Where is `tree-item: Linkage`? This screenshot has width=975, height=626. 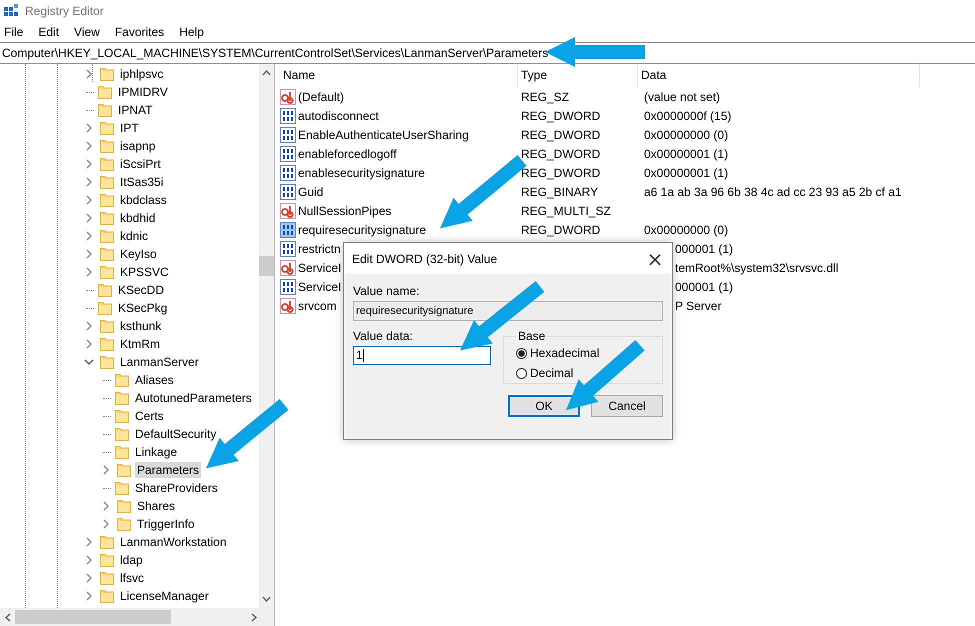 tree-item: Linkage is located at coordinates (156, 452).